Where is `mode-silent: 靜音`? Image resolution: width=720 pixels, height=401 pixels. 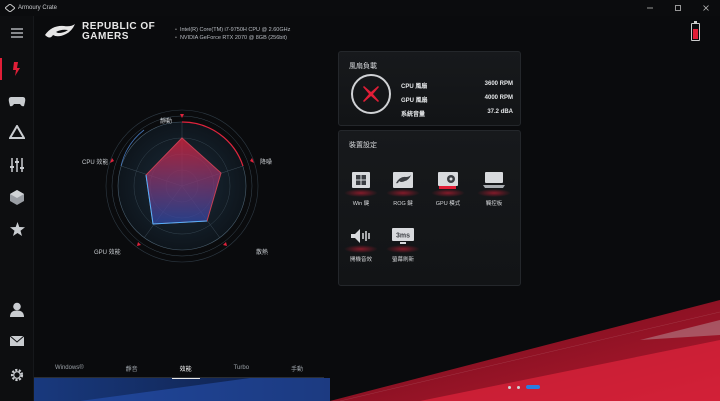 mode-silent: 靜音 is located at coordinates (132, 368).